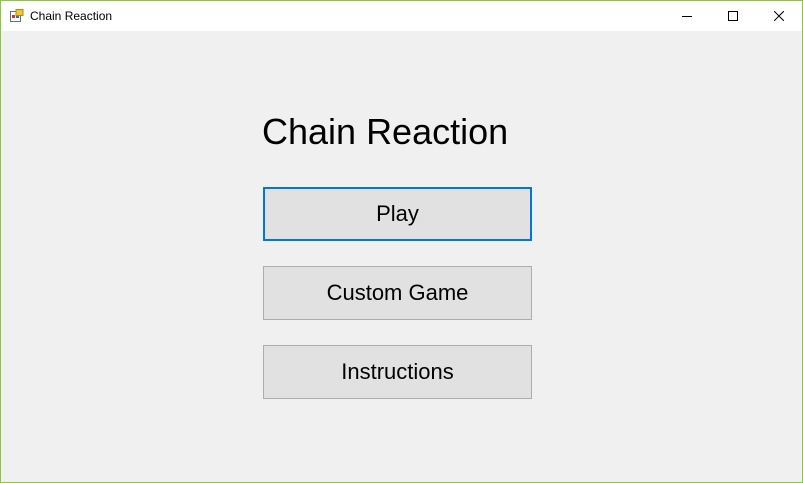  Describe the element at coordinates (17, 15) in the screenshot. I see `app-icon` at that location.